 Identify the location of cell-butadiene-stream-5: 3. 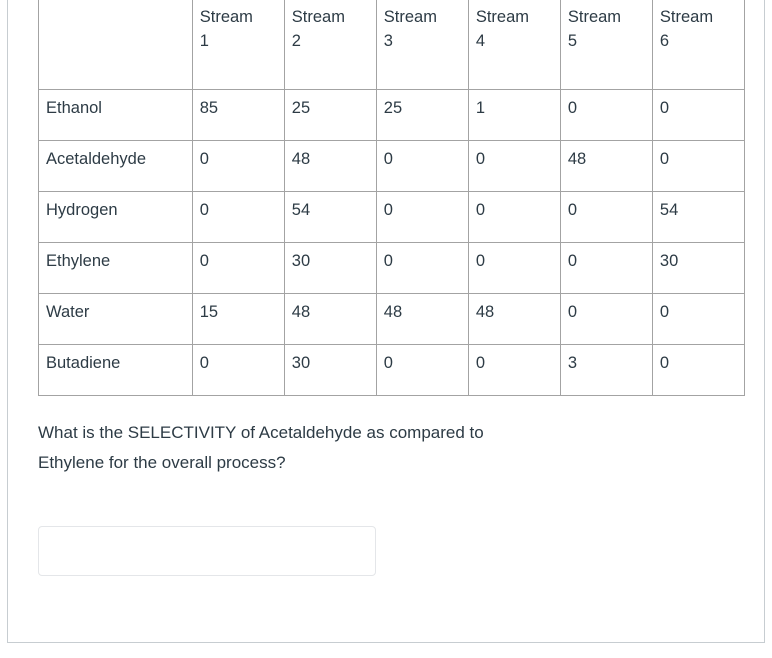
(606, 370).